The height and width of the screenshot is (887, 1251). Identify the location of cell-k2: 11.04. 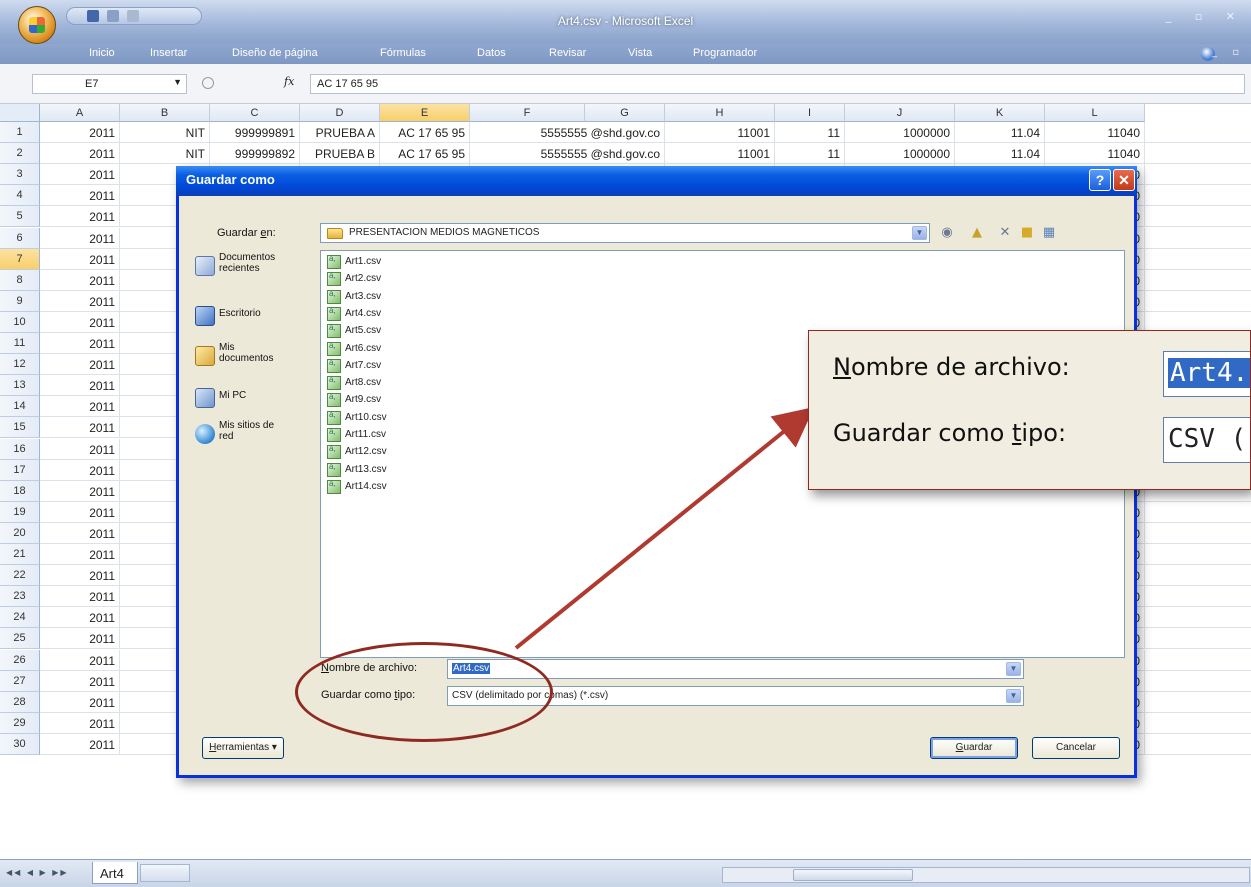
(1000, 154).